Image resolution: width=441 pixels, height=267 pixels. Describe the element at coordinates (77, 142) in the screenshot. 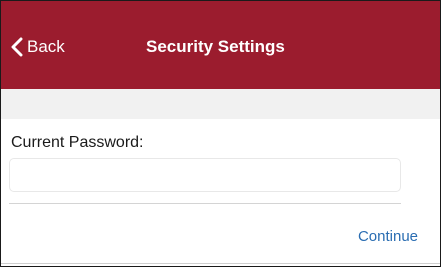

I see `current-password-label: Current Password:` at that location.